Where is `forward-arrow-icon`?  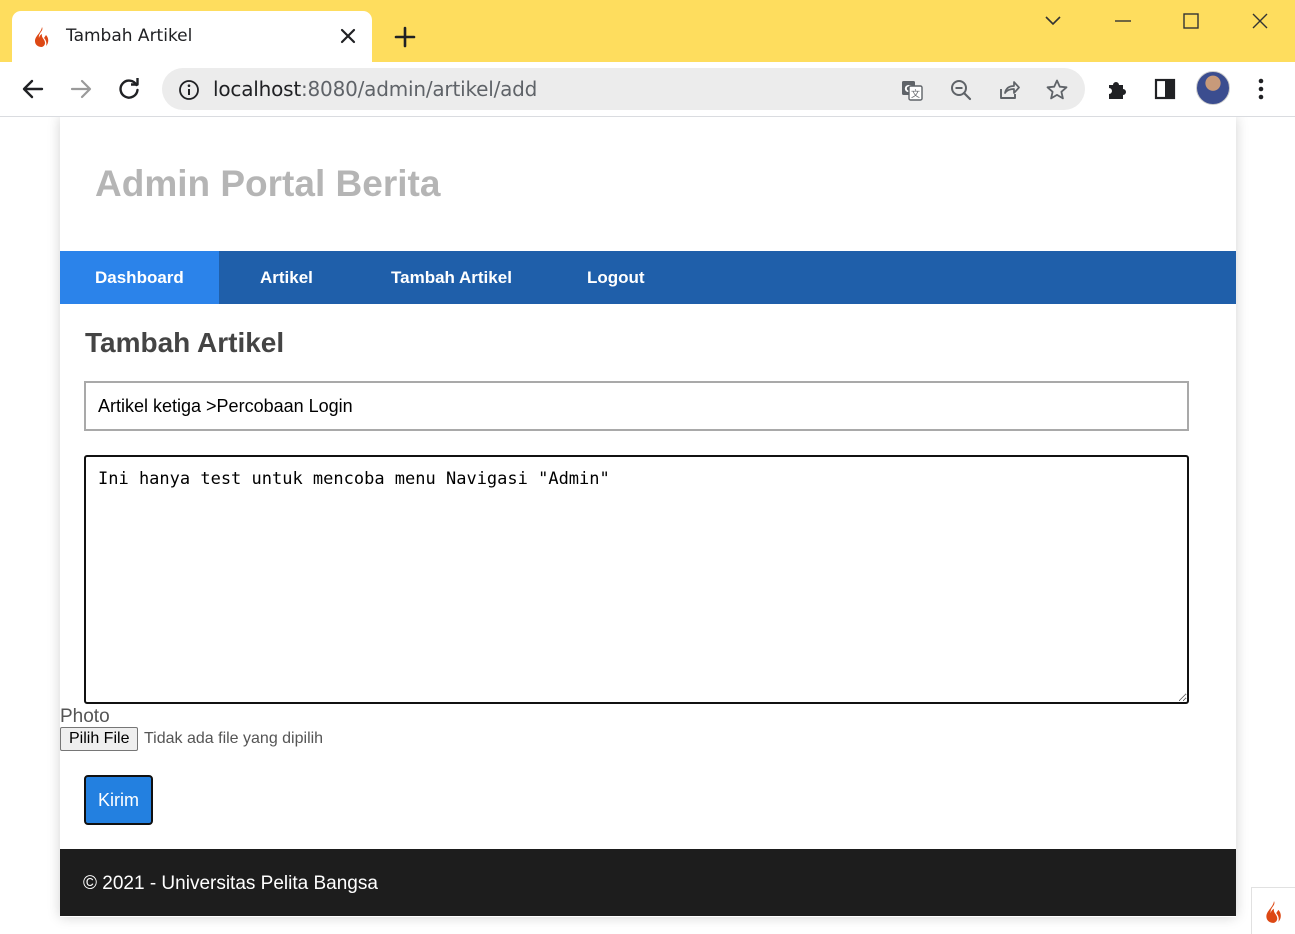 forward-arrow-icon is located at coordinates (81, 89).